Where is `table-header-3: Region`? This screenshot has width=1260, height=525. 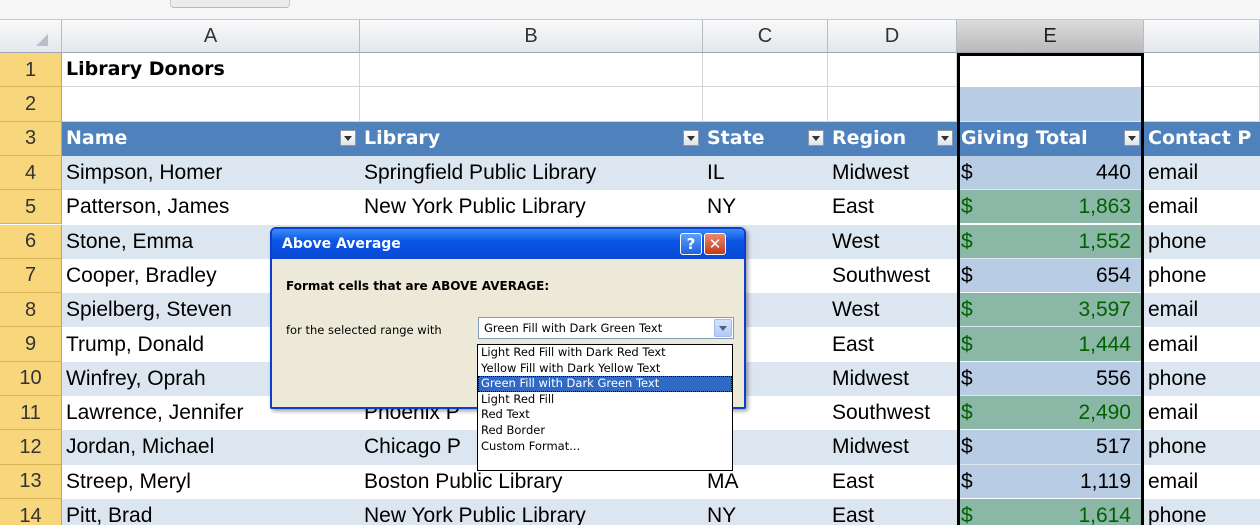 table-header-3: Region is located at coordinates (892, 138).